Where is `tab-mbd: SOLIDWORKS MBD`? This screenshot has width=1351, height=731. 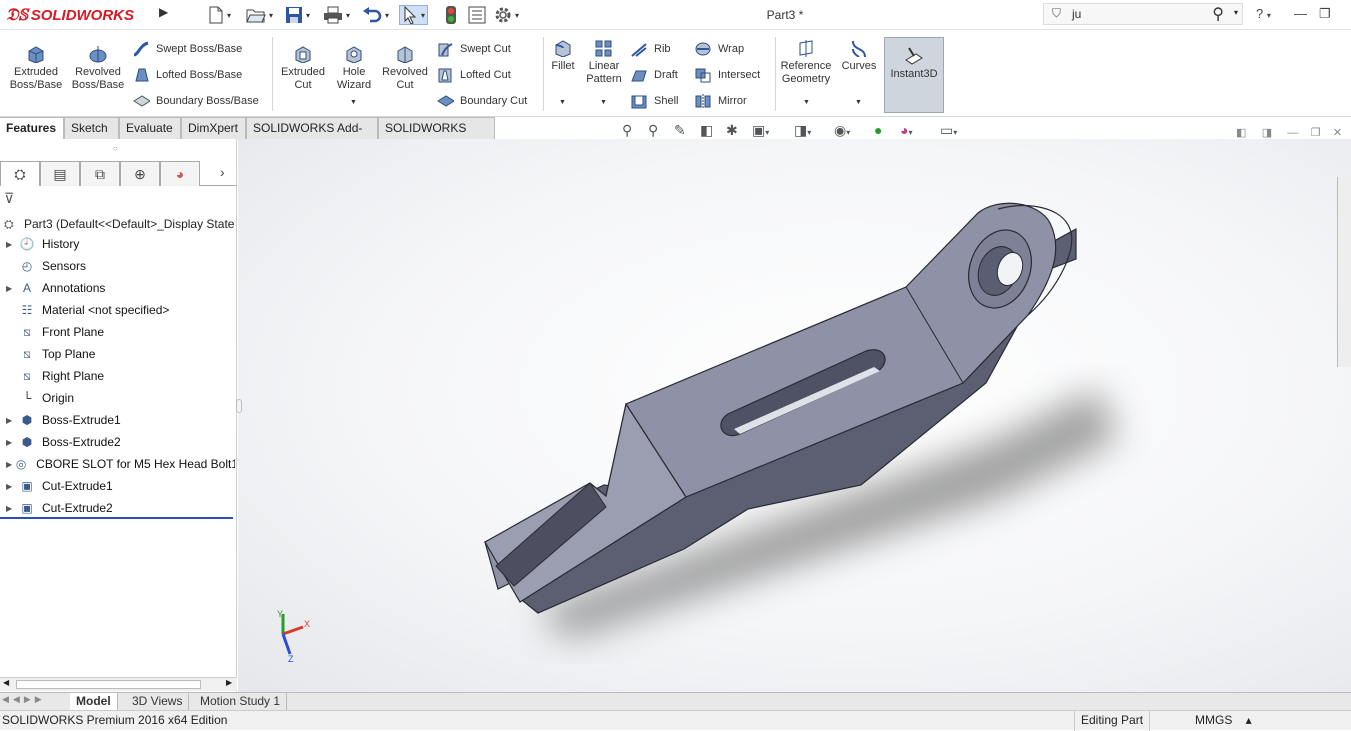 tab-mbd: SOLIDWORKS MBD is located at coordinates (436, 136).